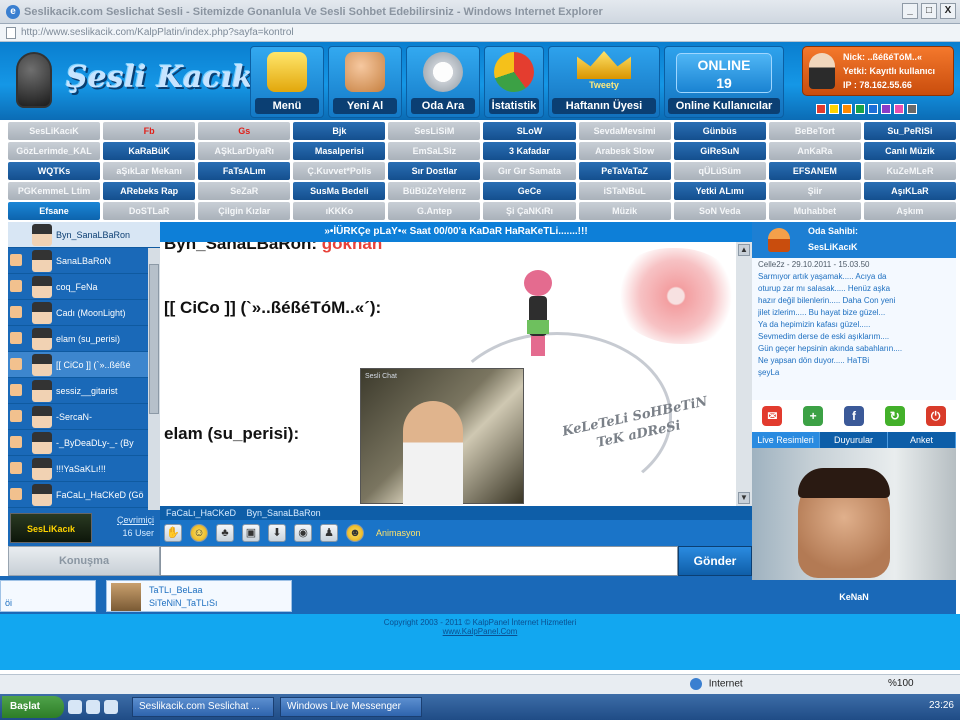 The width and height of the screenshot is (960, 720). I want to click on room-button: GözLerimde_KAL, so click(54, 151).